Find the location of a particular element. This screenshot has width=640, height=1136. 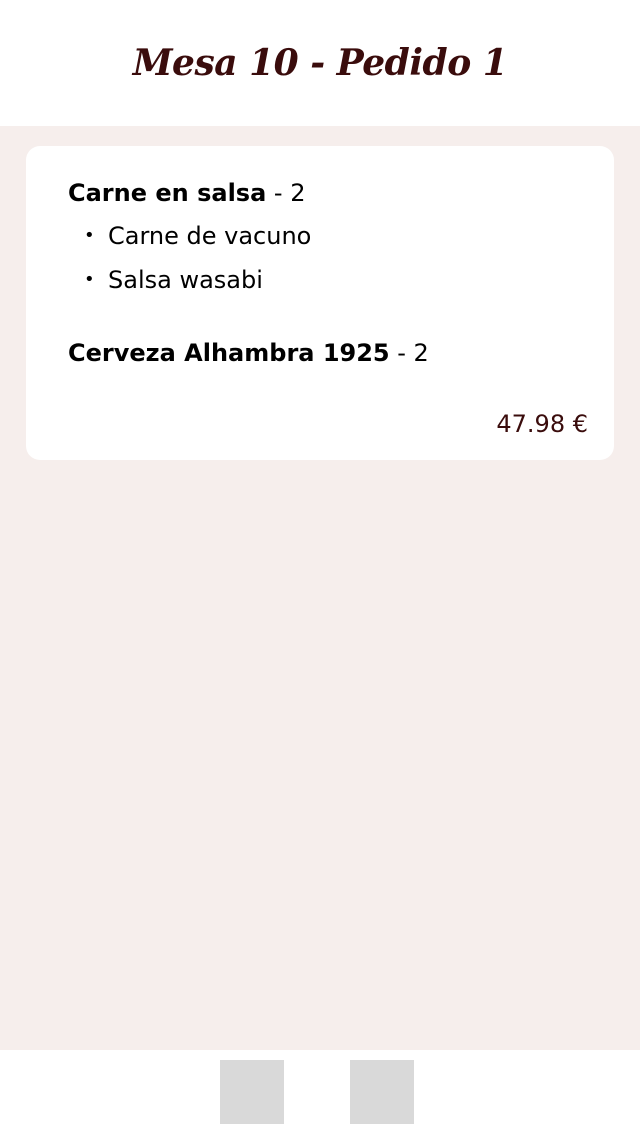

order-item-name: Carne en salsa is located at coordinates (167, 193).